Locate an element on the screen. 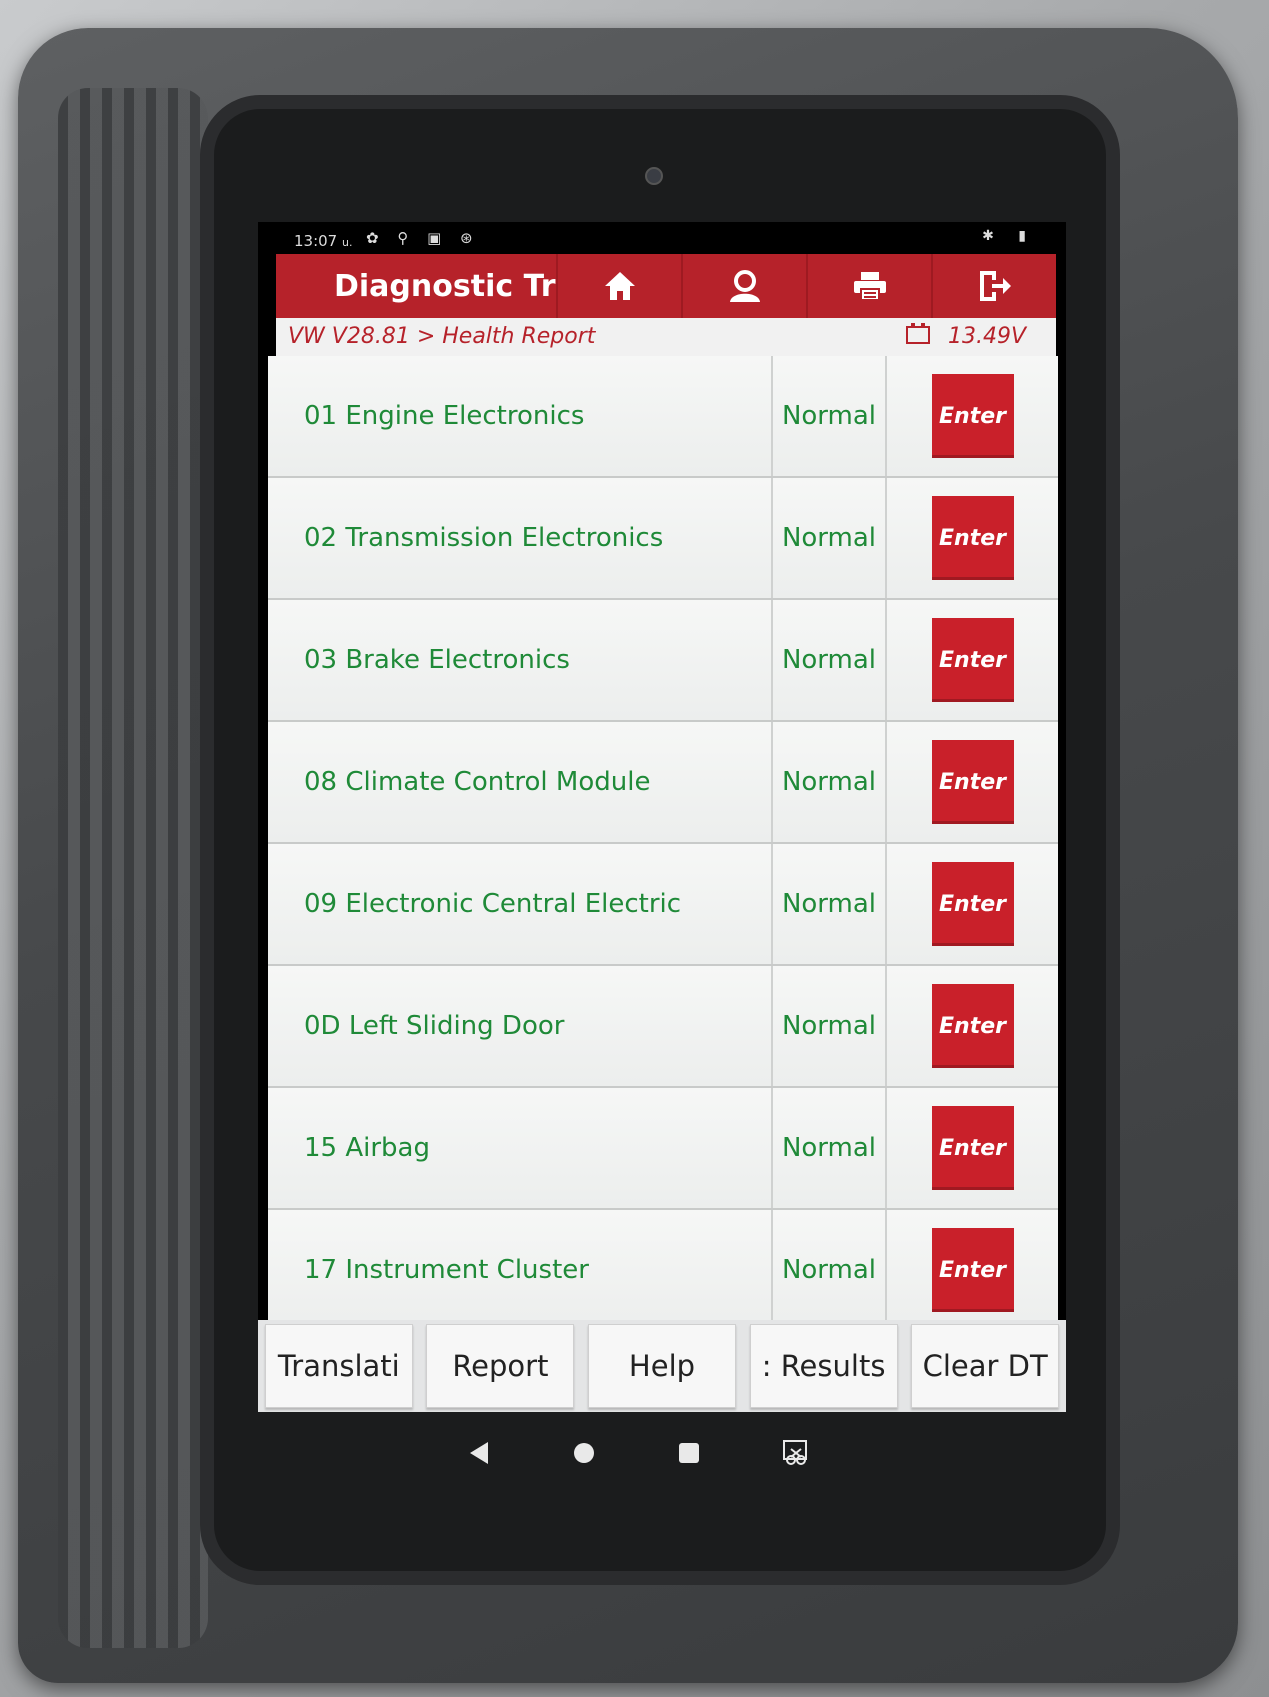 The height and width of the screenshot is (1697, 1269). list-item: 0D Left Sliding Door Normal Enter is located at coordinates (663, 1027).